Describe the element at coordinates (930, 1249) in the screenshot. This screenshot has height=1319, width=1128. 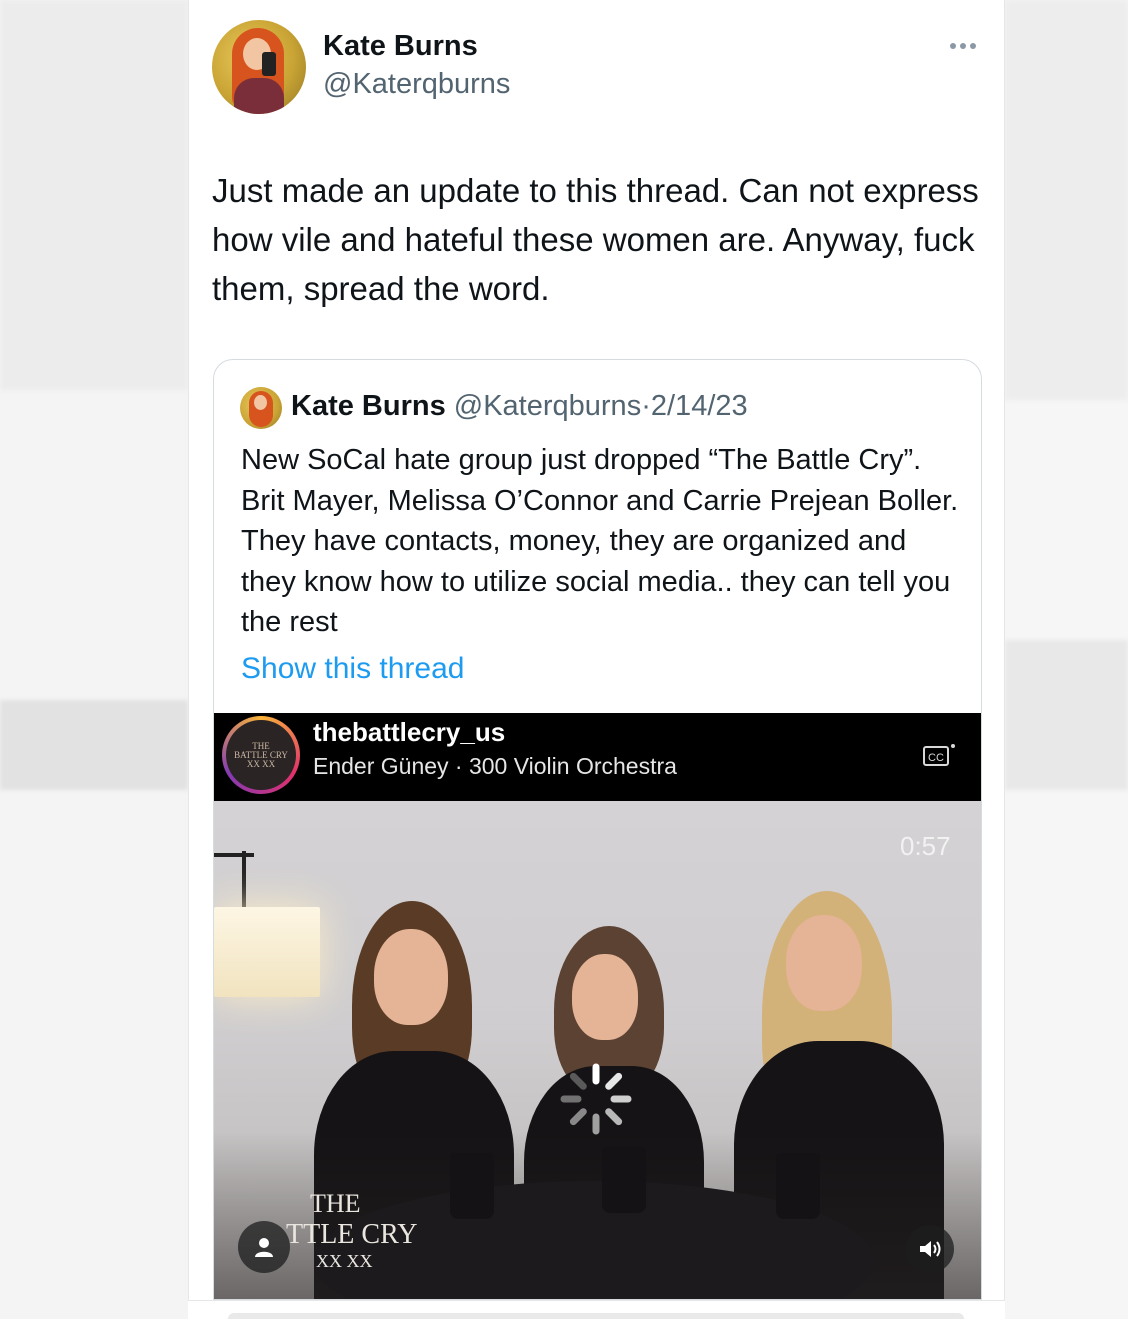
I see `volume-icon` at that location.